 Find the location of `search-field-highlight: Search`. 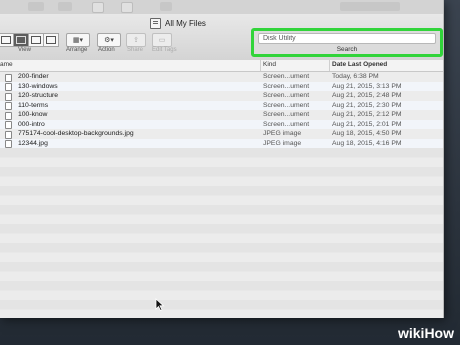

search-field-highlight: Search is located at coordinates (347, 42).